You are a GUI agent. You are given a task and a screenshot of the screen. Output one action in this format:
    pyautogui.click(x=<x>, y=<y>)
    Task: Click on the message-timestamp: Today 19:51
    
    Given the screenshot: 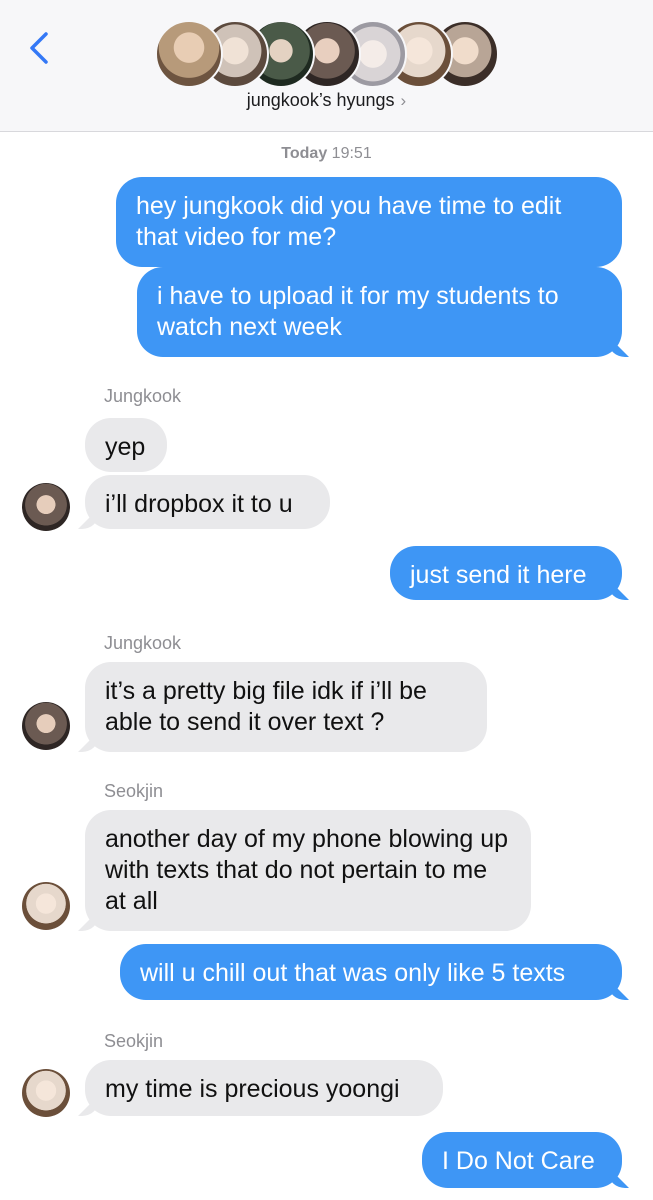 What is the action you would take?
    pyautogui.click(x=326, y=154)
    